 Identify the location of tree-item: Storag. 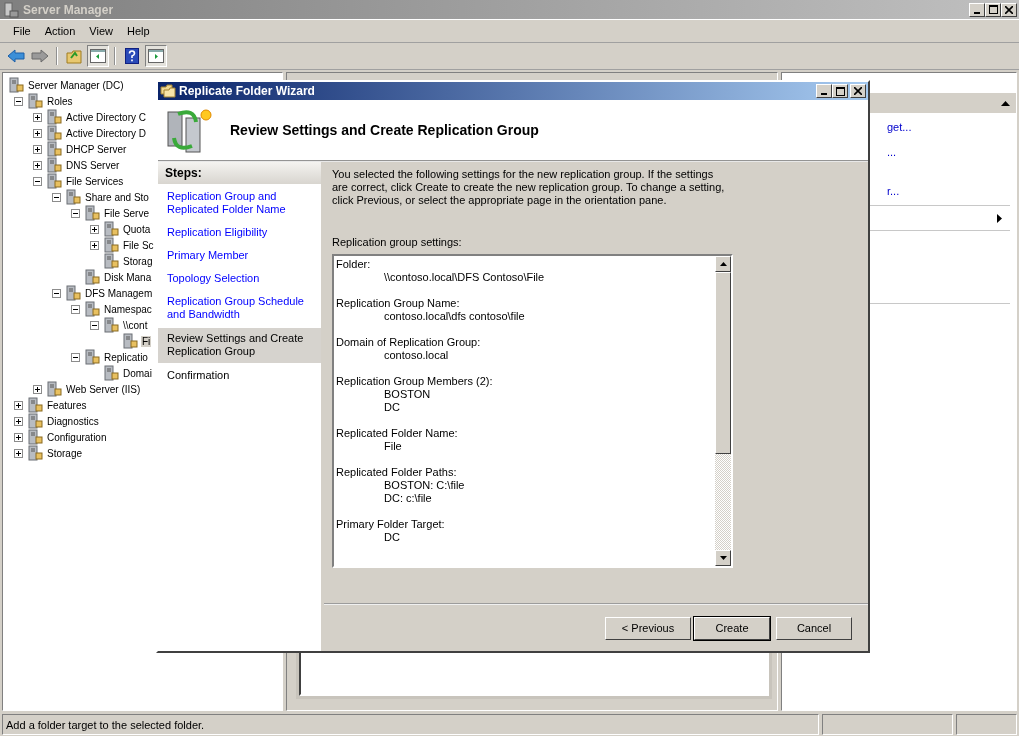
(138, 261).